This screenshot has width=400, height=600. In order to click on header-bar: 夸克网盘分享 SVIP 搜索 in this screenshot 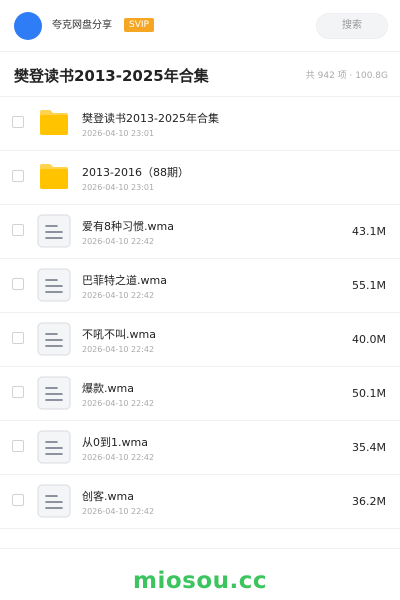, I will do `click(200, 26)`.